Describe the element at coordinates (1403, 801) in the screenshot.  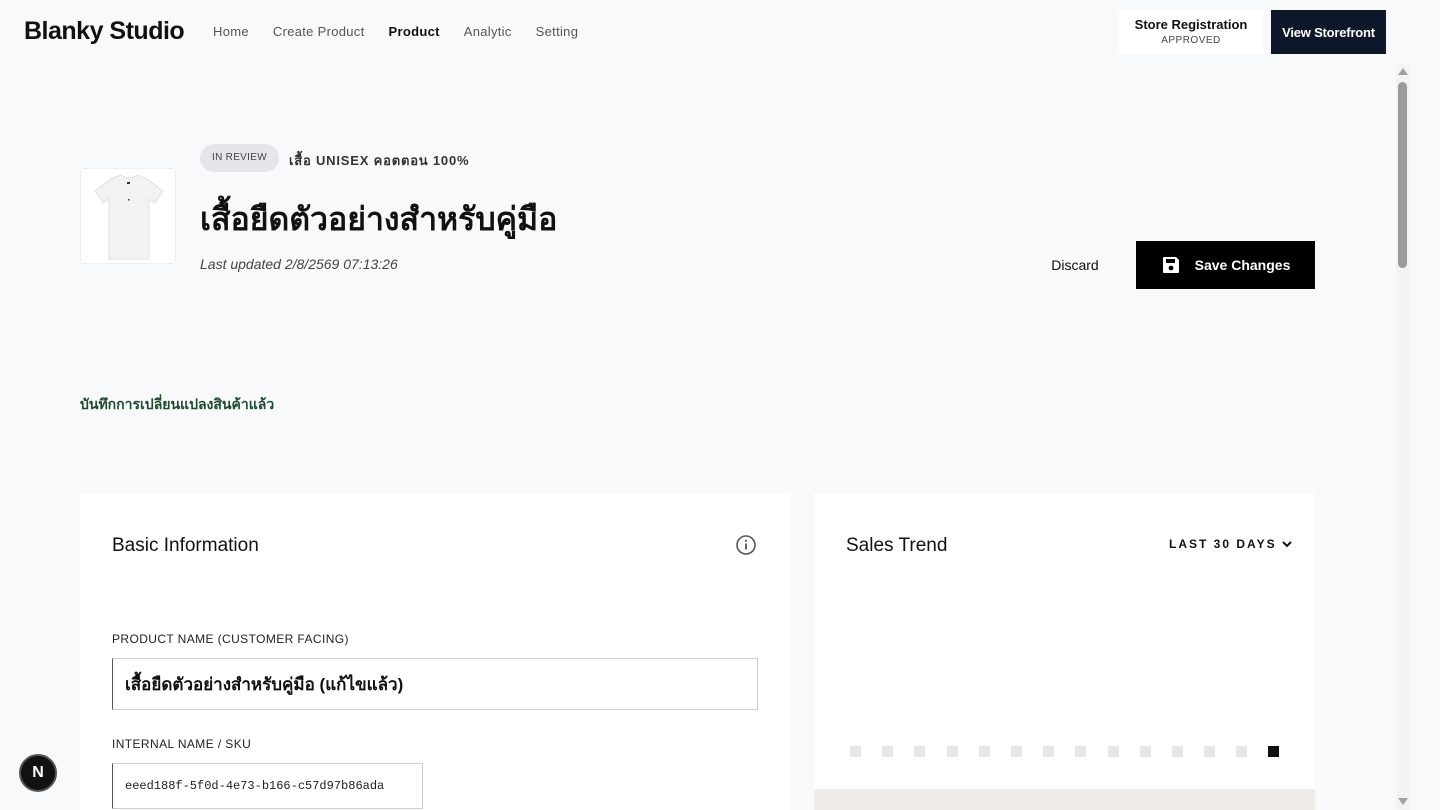
I see `scroll-down-arrow-icon` at that location.